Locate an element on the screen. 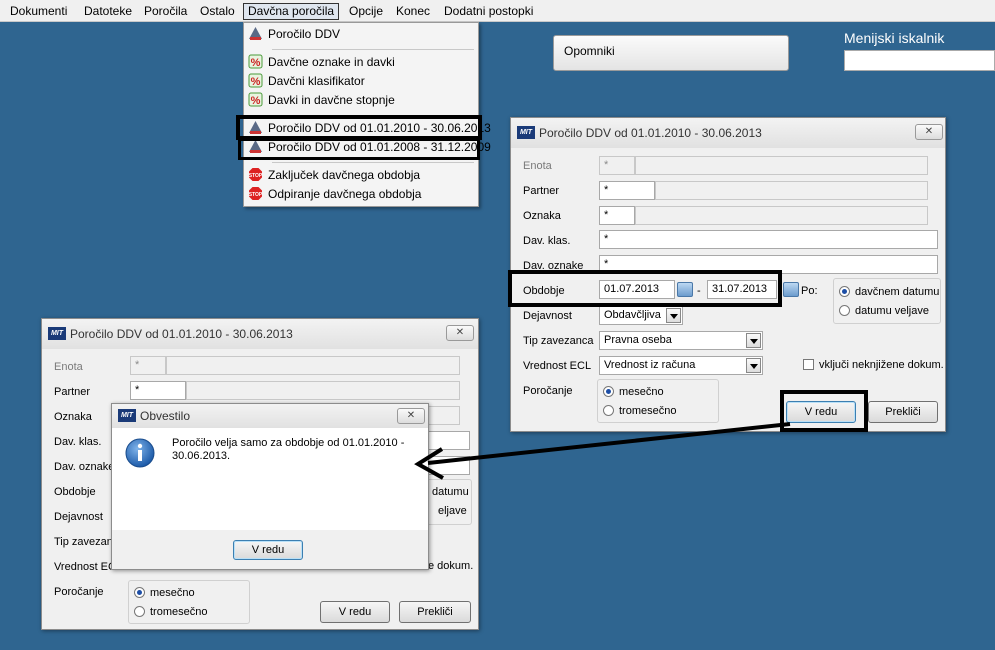 The height and width of the screenshot is (650, 995). label-porocanje: Poročanje is located at coordinates (79, 592).